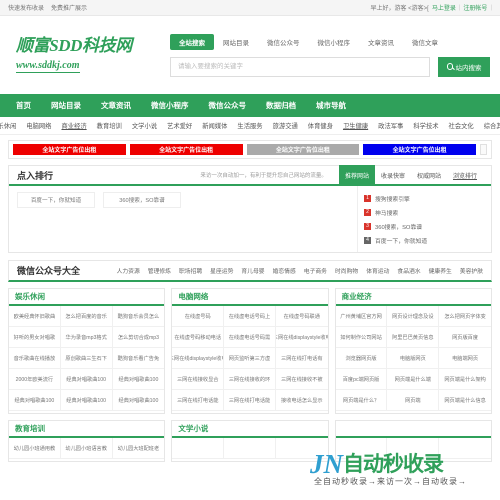 The height and width of the screenshot is (500, 500). I want to click on nav-item-official-account: 微信公众号, so click(228, 105).